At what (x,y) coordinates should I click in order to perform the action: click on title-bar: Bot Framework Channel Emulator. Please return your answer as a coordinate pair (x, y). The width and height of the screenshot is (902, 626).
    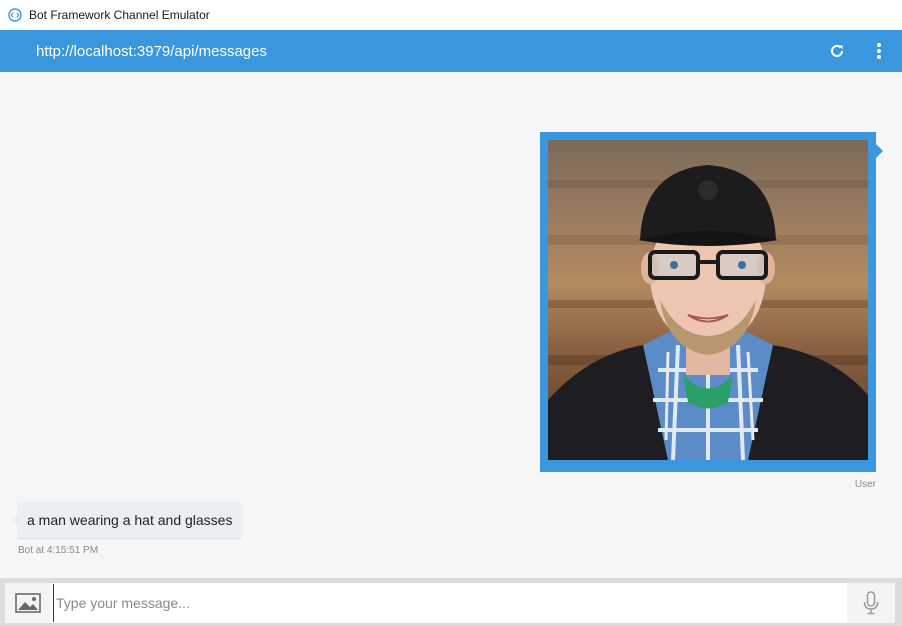
    Looking at the image, I should click on (451, 15).